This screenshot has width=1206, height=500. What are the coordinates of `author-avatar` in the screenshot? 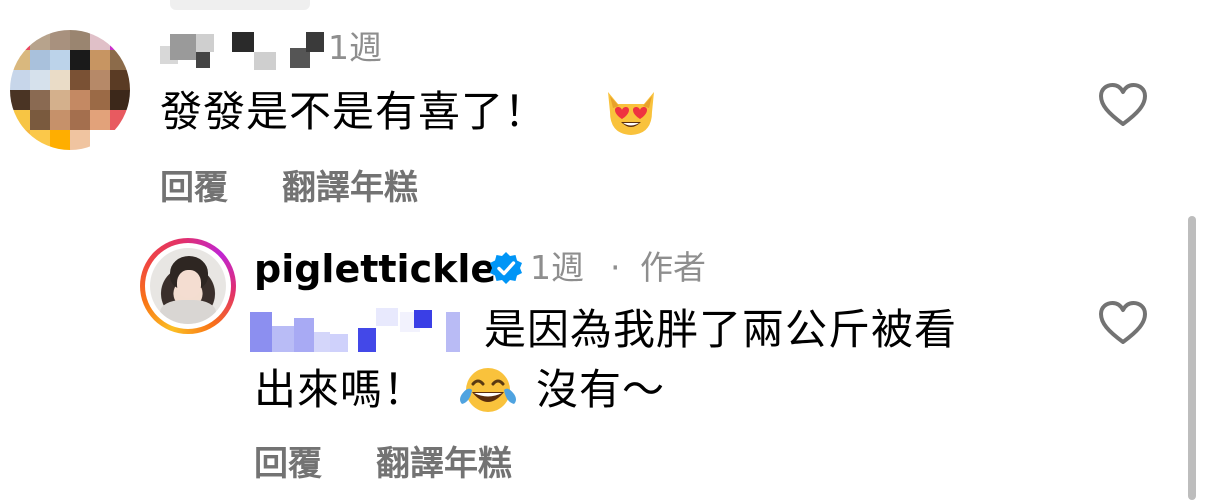 It's located at (188, 286).